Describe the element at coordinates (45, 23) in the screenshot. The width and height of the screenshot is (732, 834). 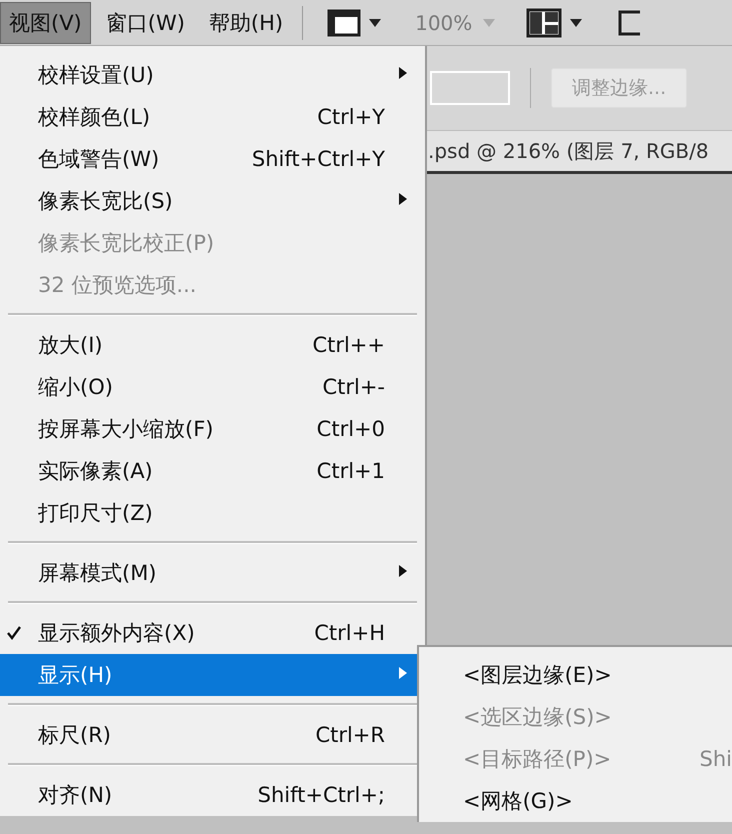
I see `menu-bar-item: 视图(V)` at that location.